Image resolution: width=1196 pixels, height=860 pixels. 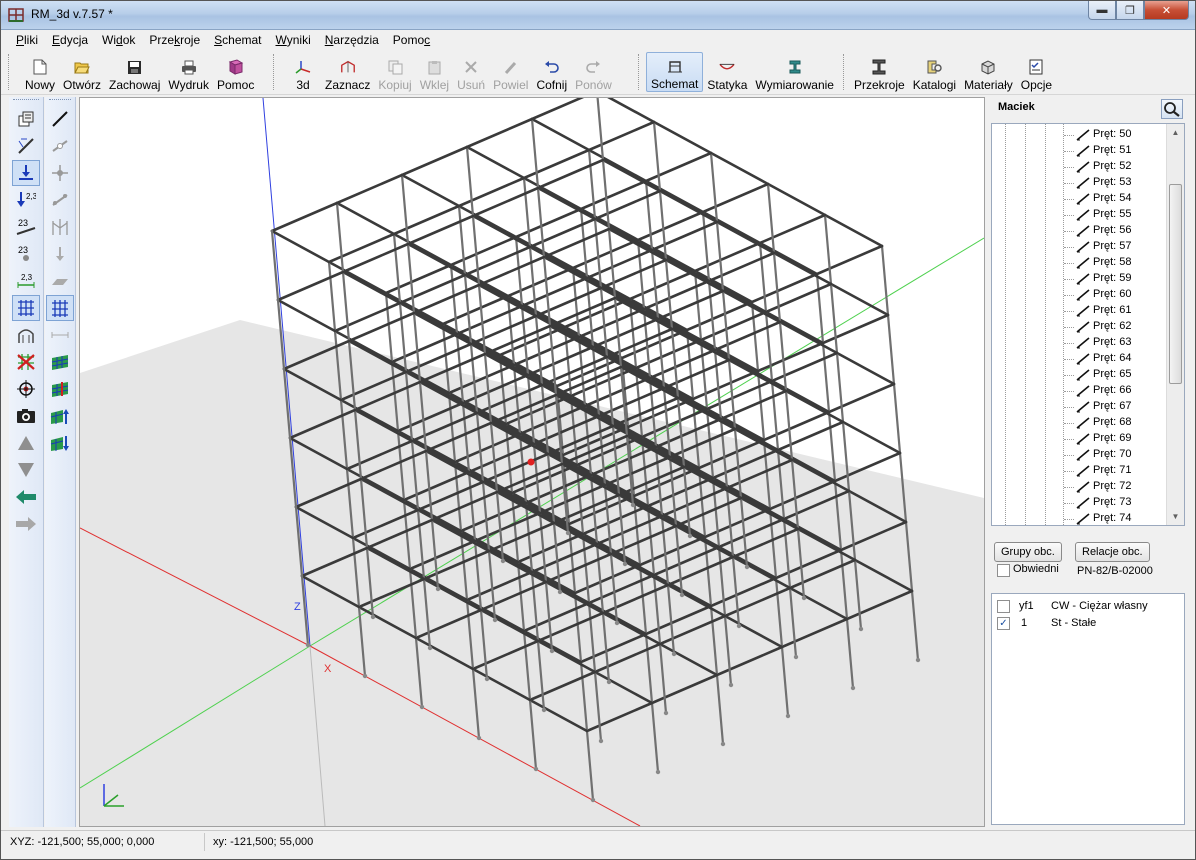 What do you see at coordinates (26, 389) in the screenshot?
I see `target-button` at bounding box center [26, 389].